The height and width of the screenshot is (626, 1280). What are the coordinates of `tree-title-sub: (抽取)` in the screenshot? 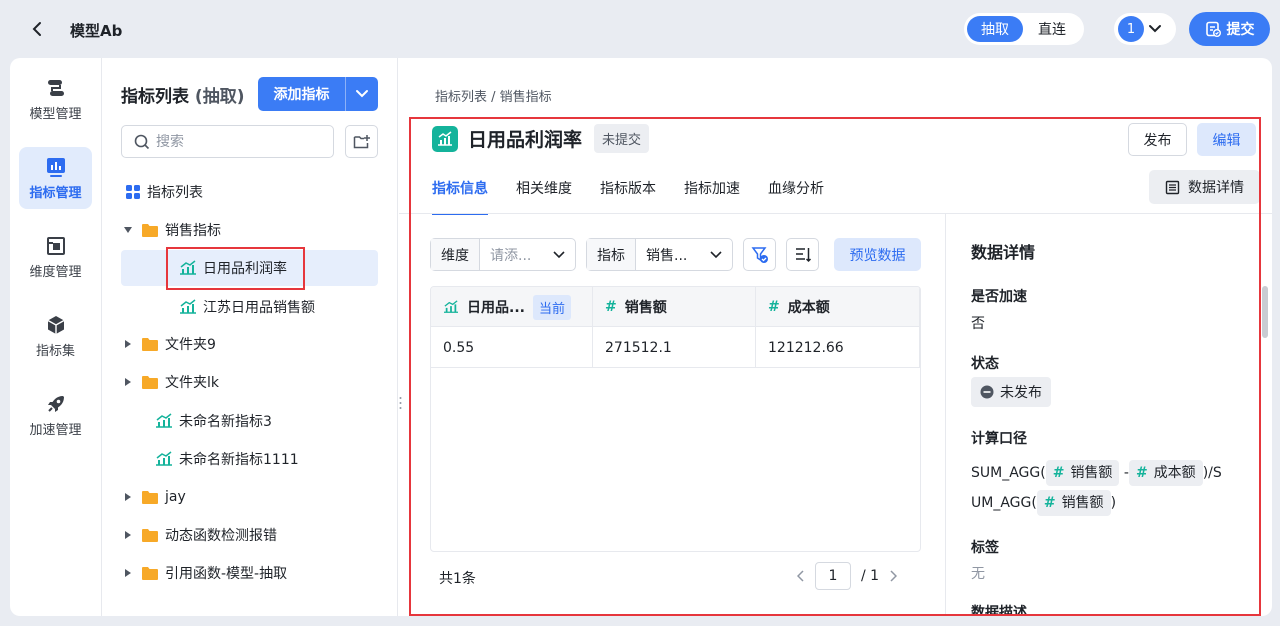 It's located at (219, 97).